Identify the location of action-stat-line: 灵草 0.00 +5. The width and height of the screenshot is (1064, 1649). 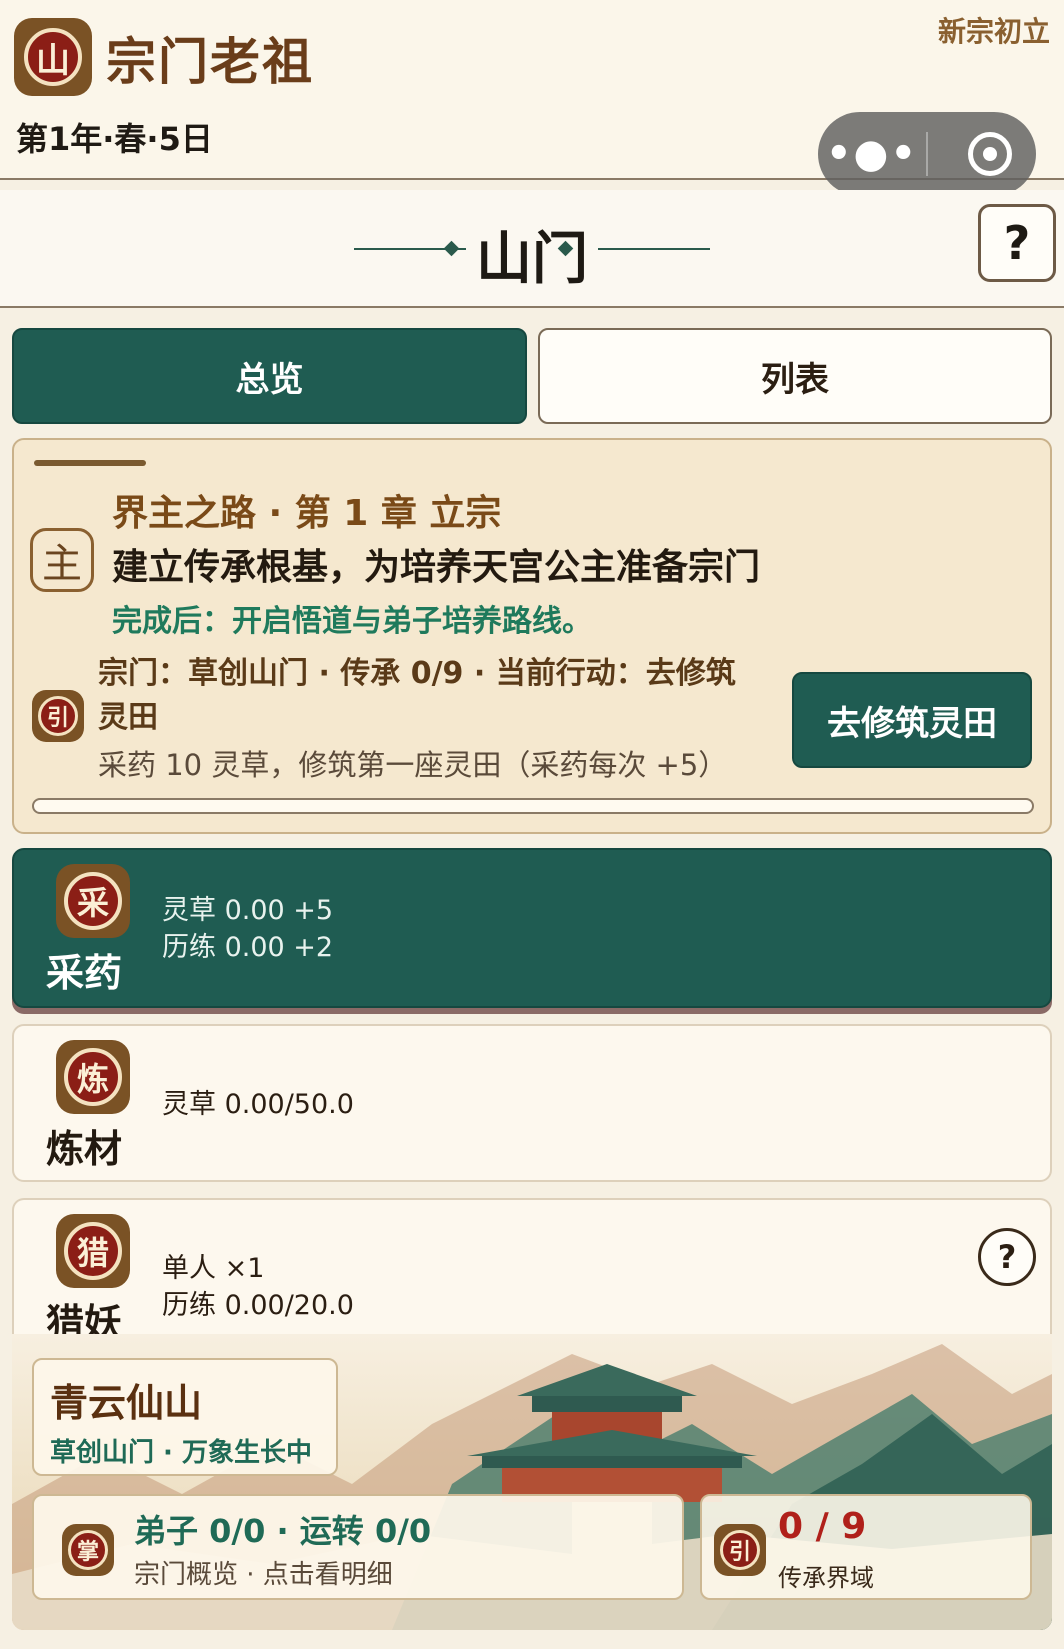
(248, 910).